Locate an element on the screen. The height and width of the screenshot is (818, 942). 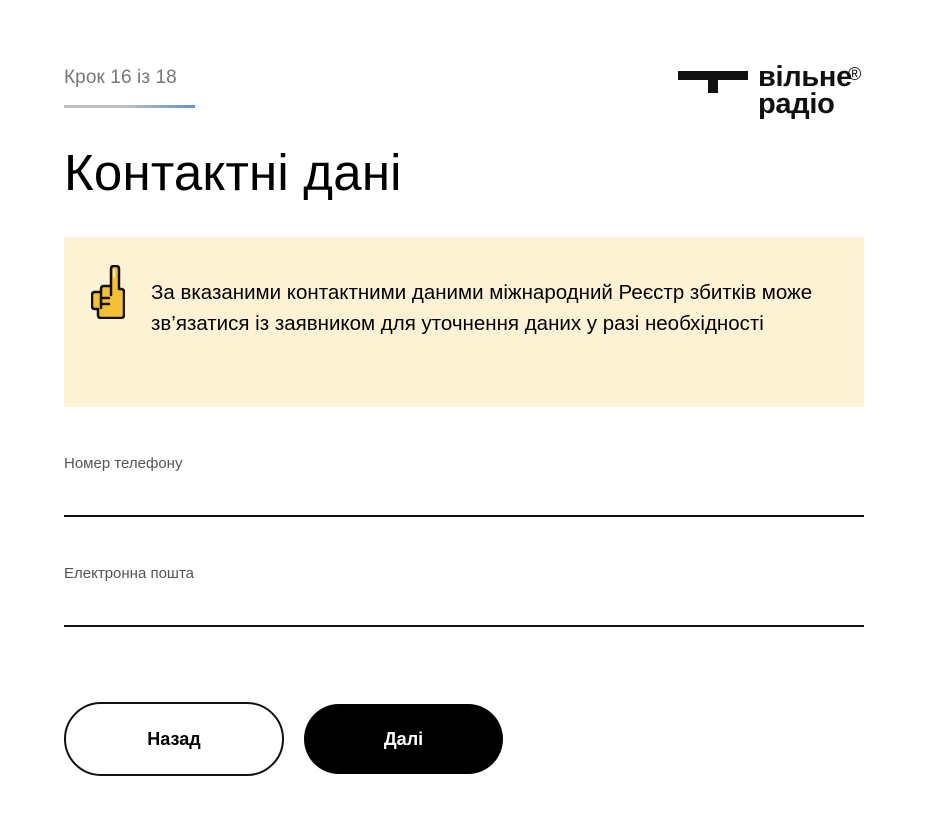
phone-label: Номер телефону is located at coordinates (123, 463).